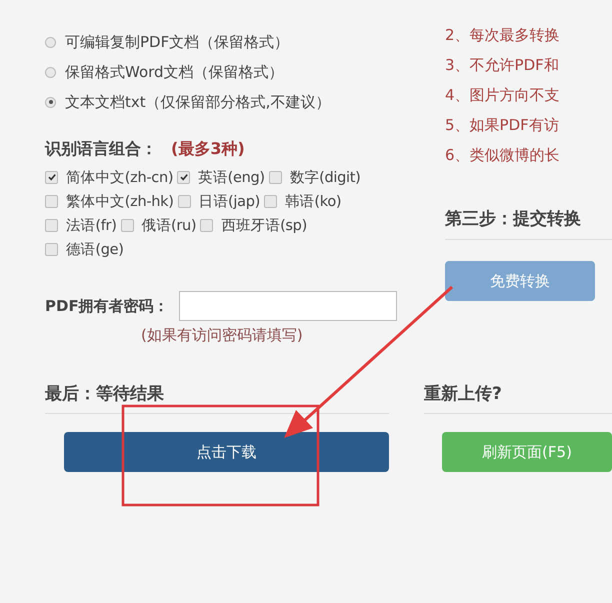 This screenshot has height=603, width=612. Describe the element at coordinates (84, 249) in the screenshot. I see `language-checkbox: 德语(ge)` at that location.